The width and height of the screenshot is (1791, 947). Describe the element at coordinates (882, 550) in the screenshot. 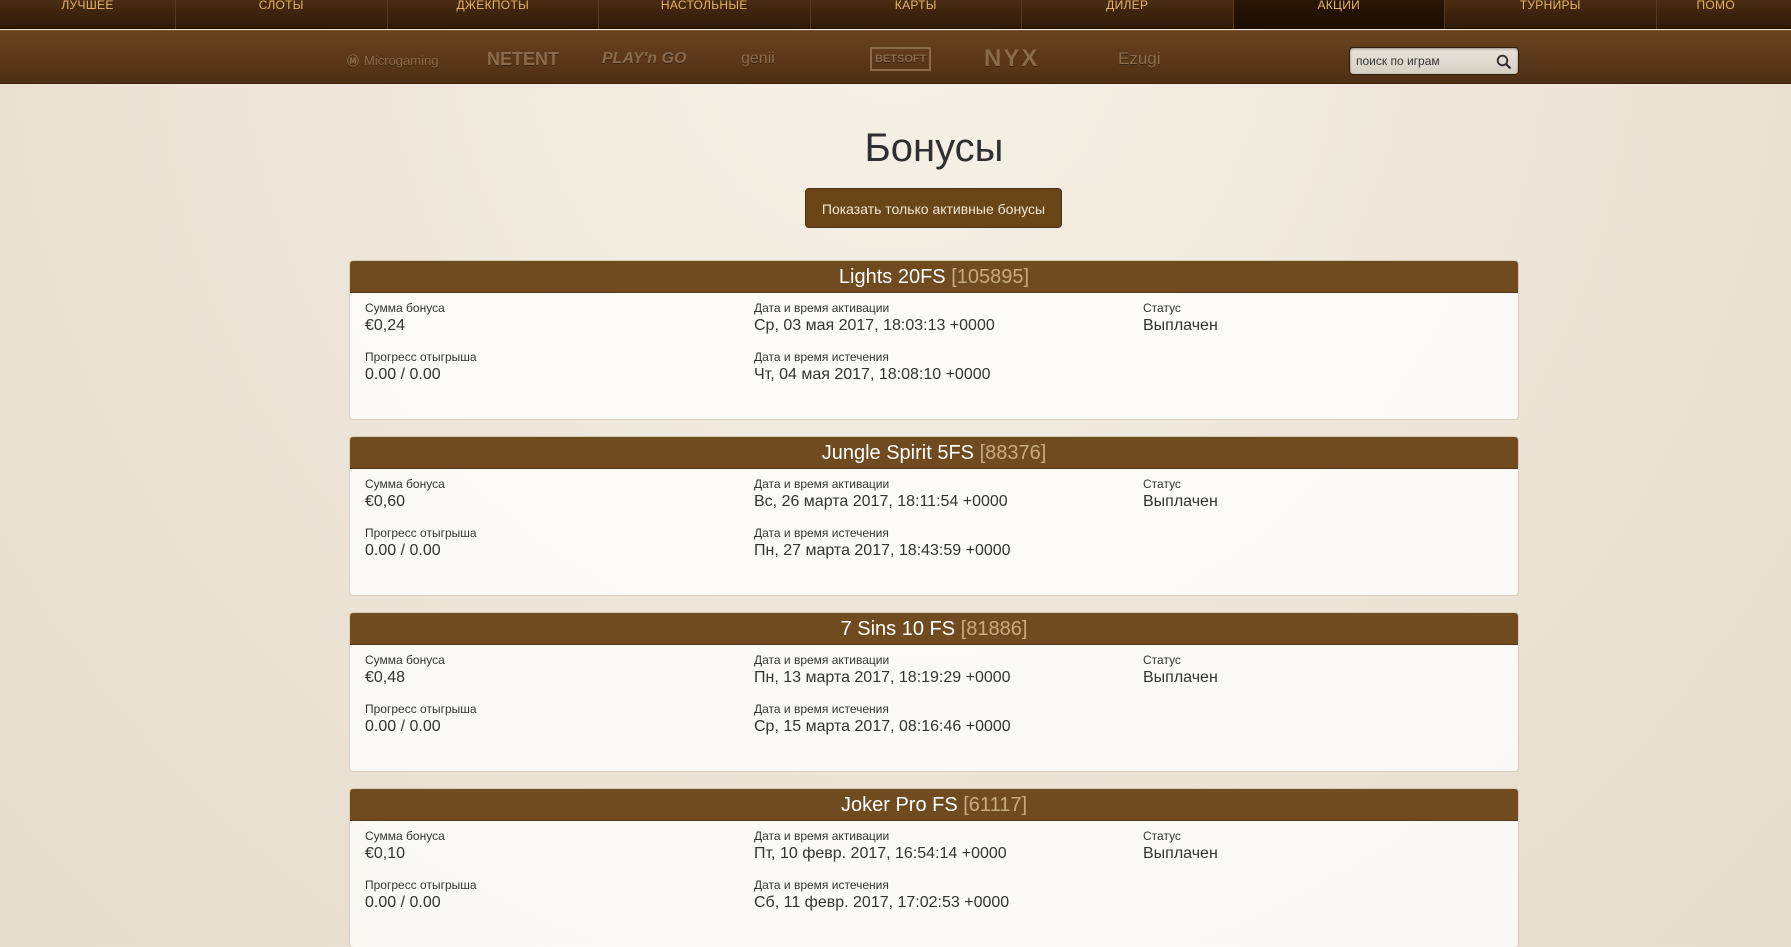

I see `bonus-expiry-value: Пн, 27 марта 2017, 18:43:59 +0000` at that location.